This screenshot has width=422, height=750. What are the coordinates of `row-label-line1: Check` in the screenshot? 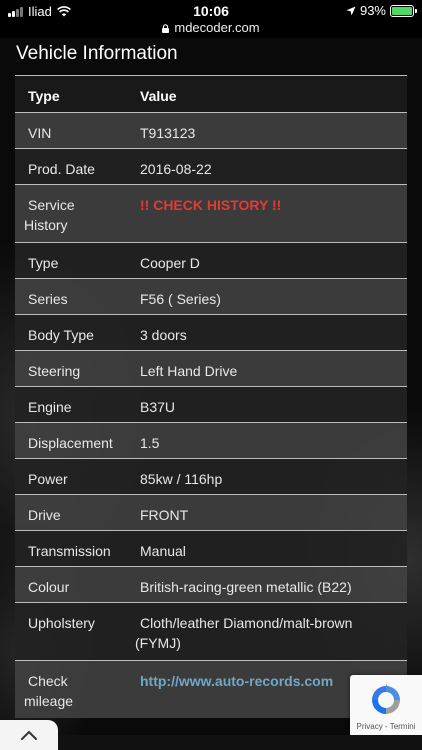 It's located at (48, 681).